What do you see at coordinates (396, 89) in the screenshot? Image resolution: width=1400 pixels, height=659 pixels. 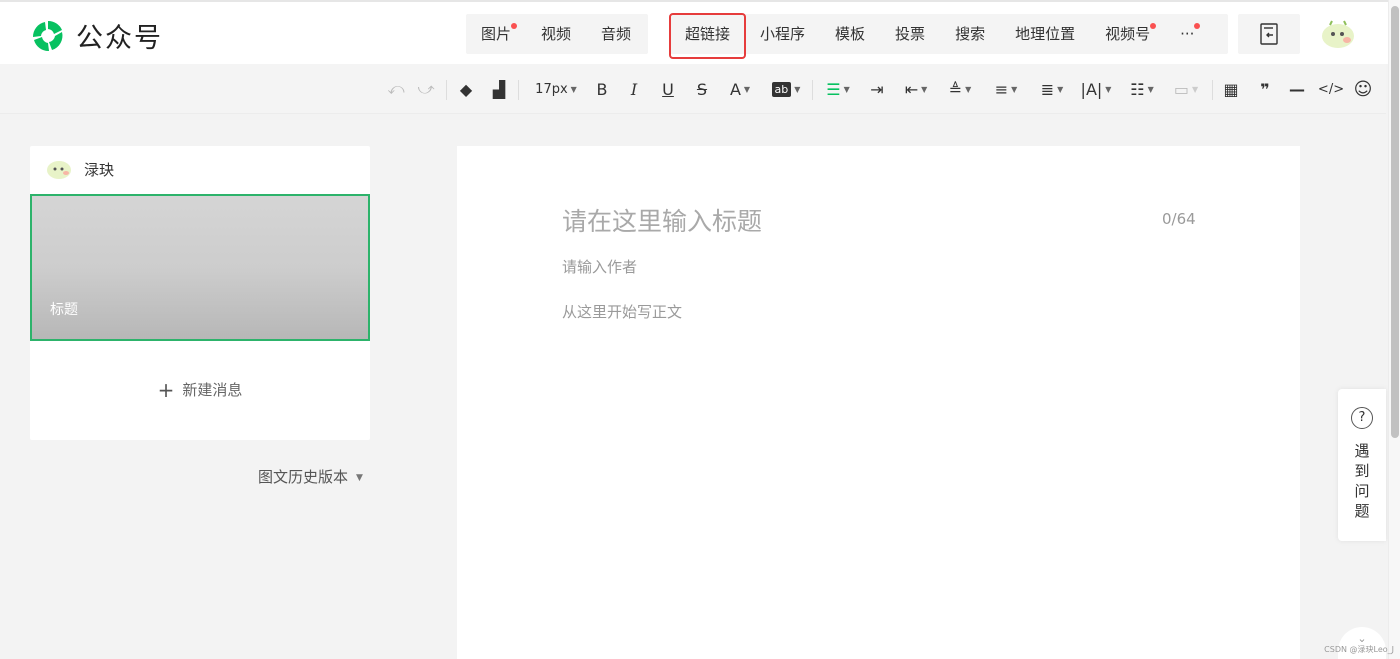 I see `undo-icon: ⤺` at bounding box center [396, 89].